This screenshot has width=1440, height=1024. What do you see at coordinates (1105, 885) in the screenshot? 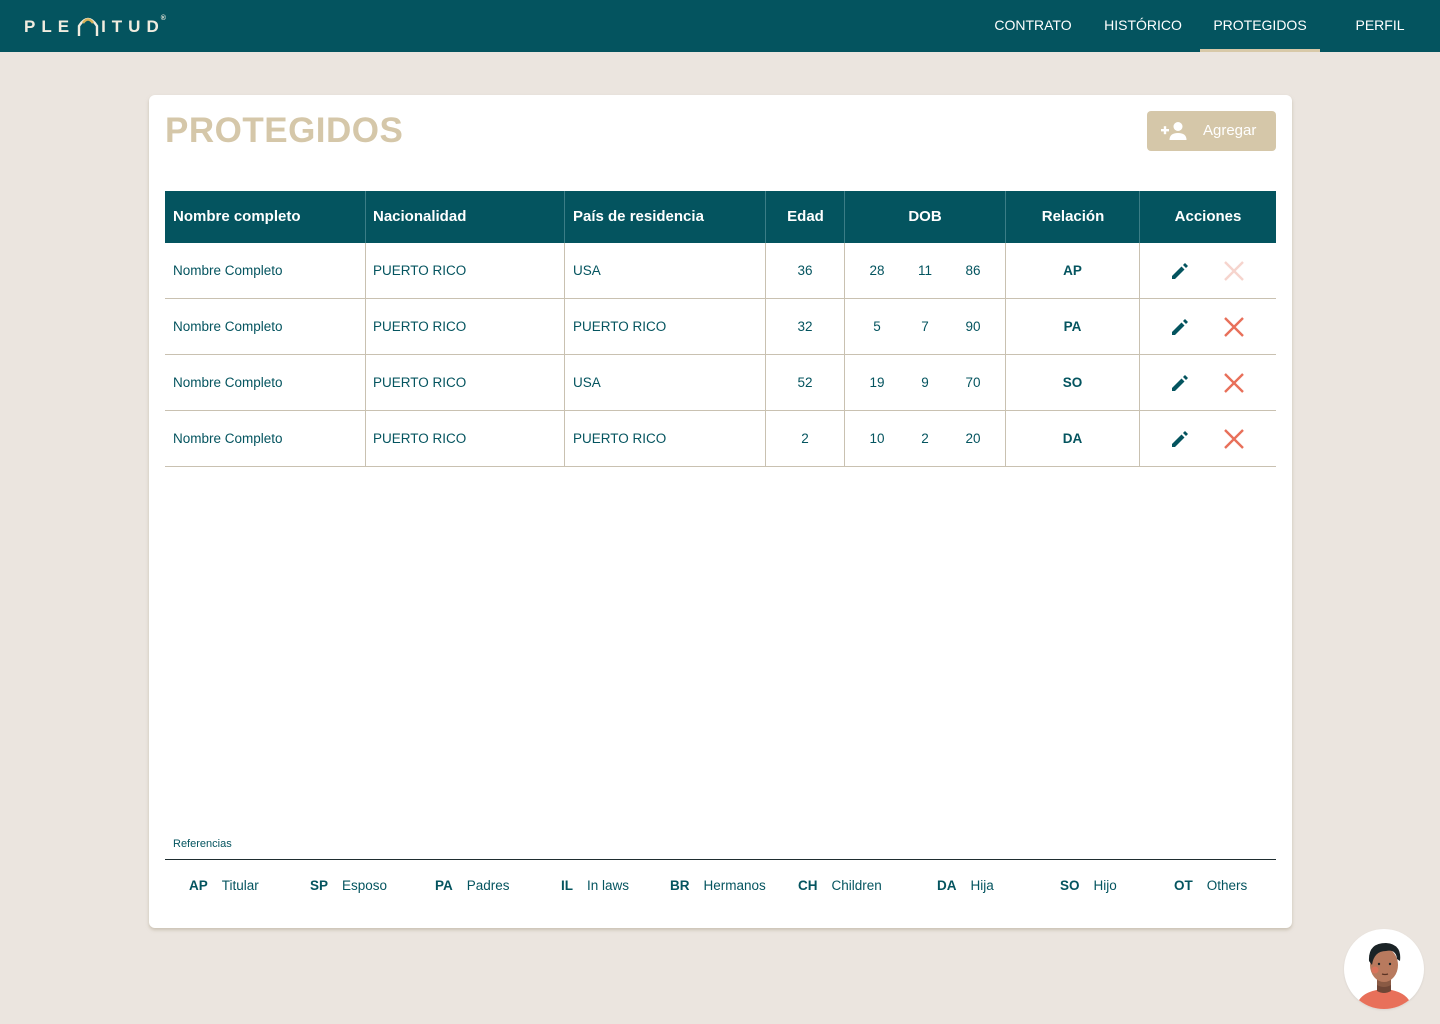
I see `reference-text: Hijo` at bounding box center [1105, 885].